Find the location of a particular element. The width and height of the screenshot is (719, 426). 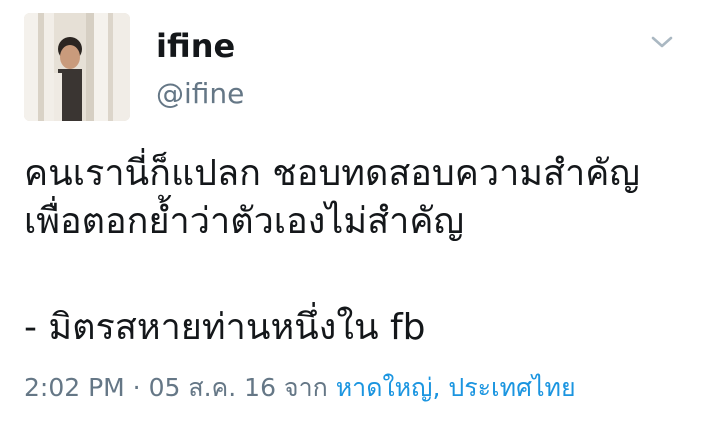

avatar-image is located at coordinates (77, 67).